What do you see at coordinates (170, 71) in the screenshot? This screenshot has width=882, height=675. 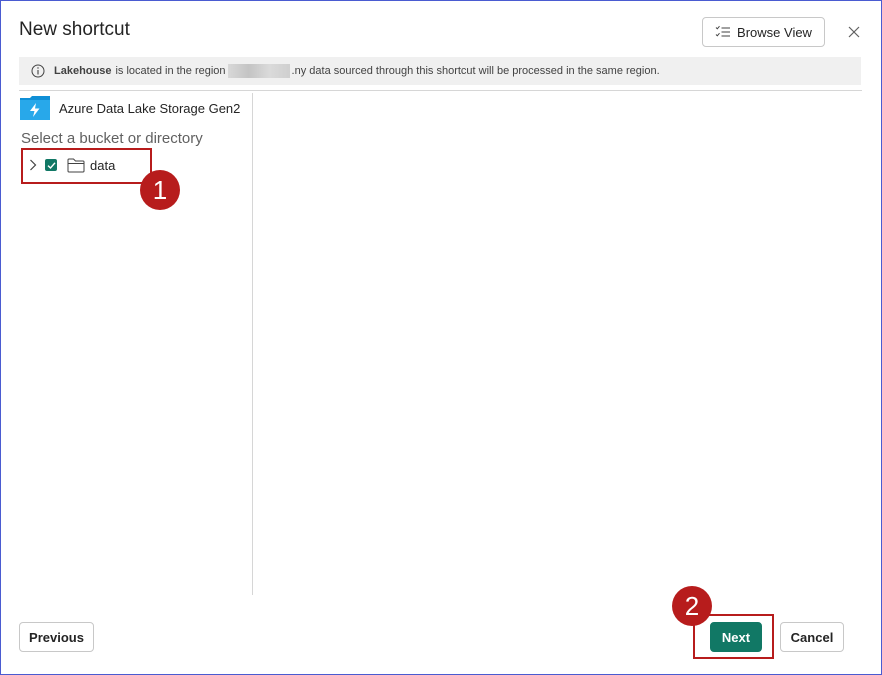 I see `banner-text-start: is located in the region` at bounding box center [170, 71].